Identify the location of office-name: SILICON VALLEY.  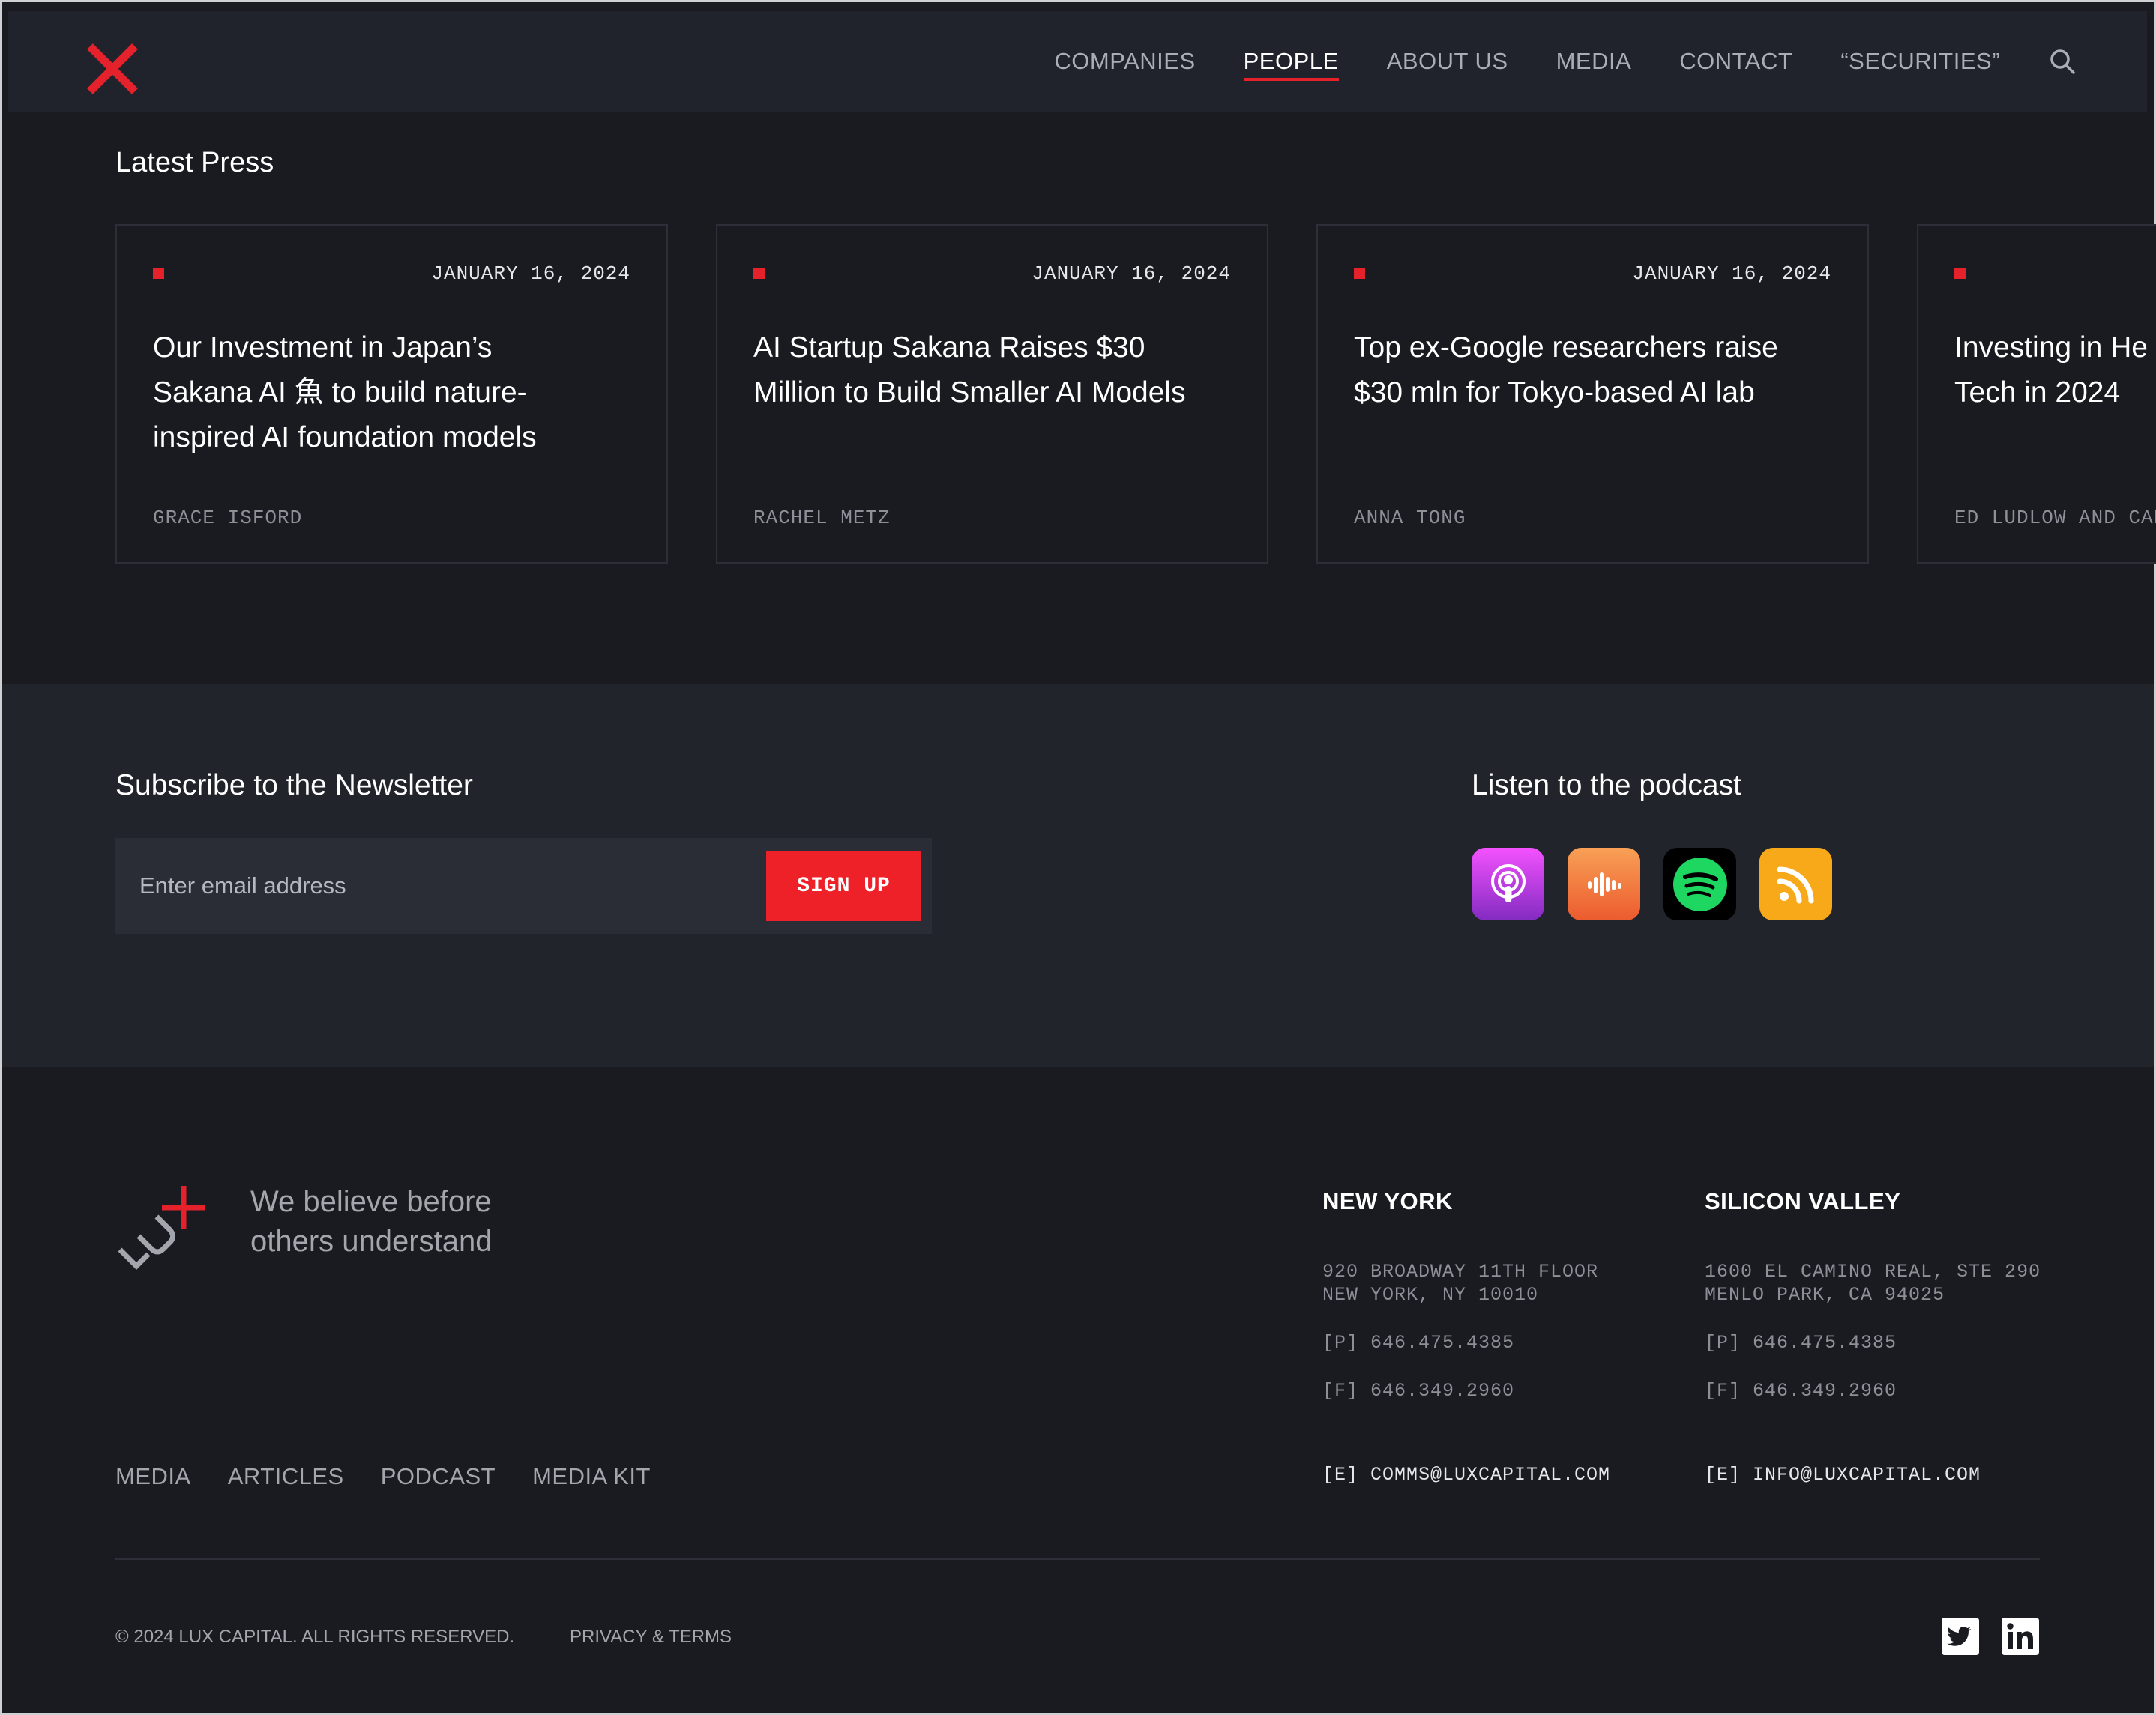
(1803, 1201).